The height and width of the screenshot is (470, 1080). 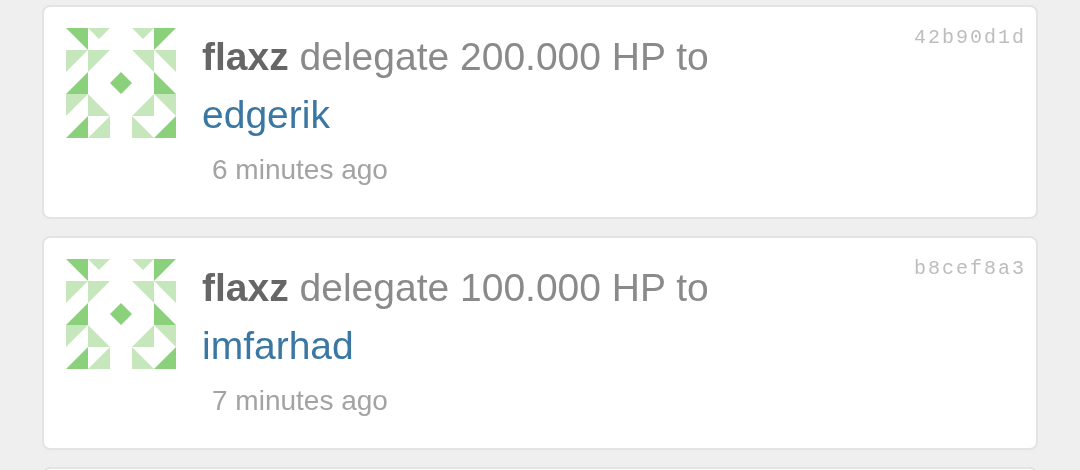 What do you see at coordinates (278, 345) in the screenshot?
I see `user-link: imfarhad` at bounding box center [278, 345].